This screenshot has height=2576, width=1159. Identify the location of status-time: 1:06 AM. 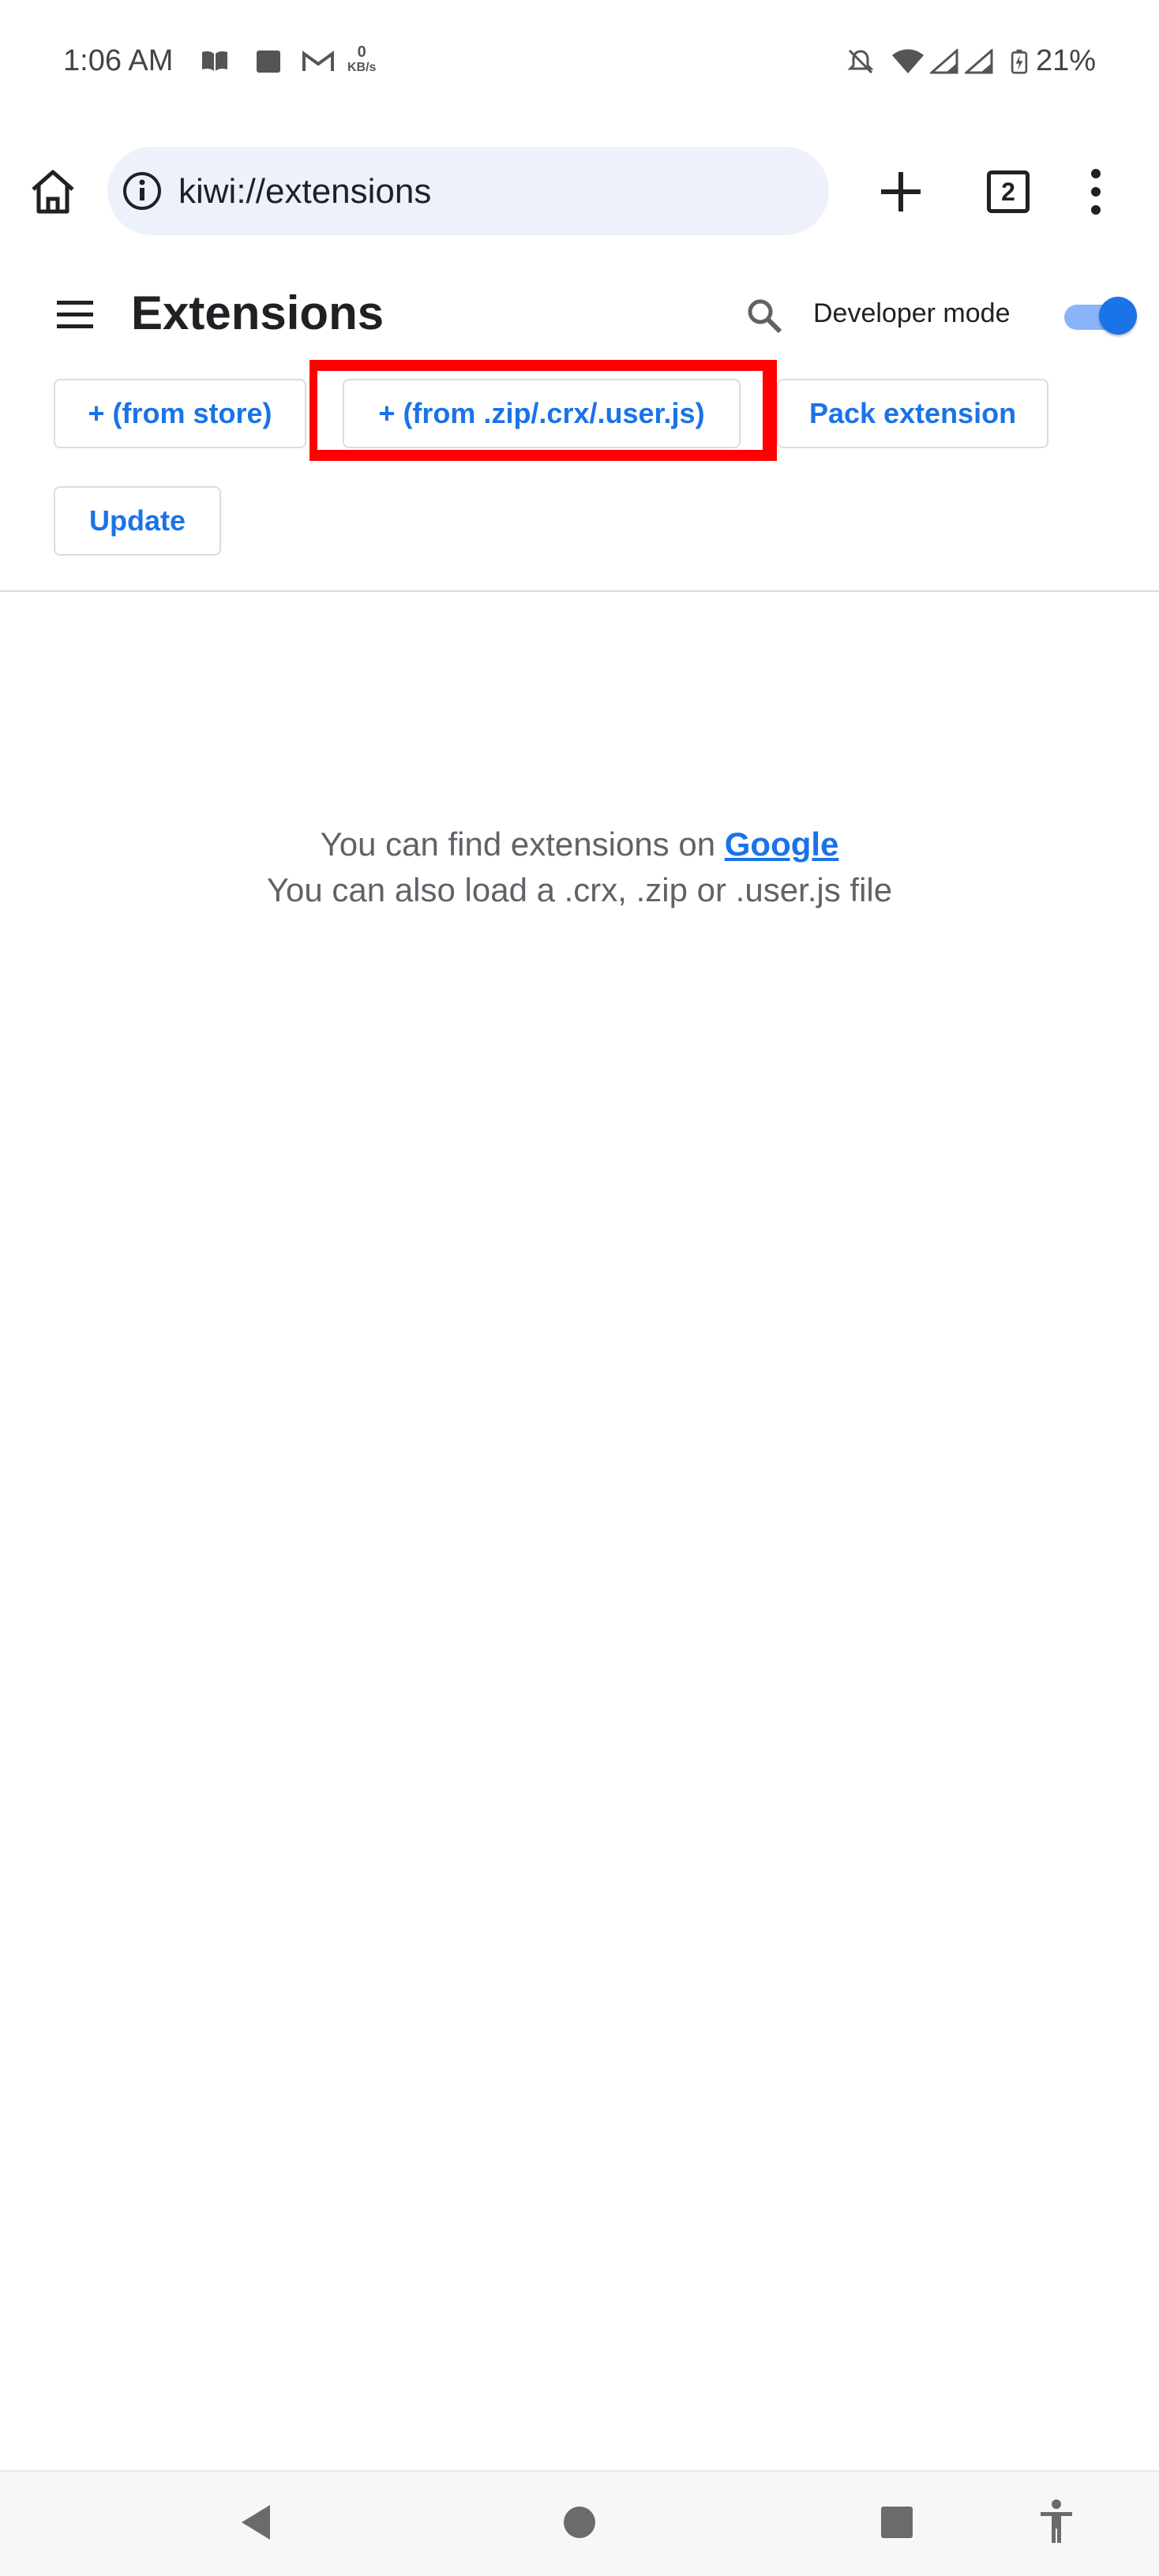
(118, 60).